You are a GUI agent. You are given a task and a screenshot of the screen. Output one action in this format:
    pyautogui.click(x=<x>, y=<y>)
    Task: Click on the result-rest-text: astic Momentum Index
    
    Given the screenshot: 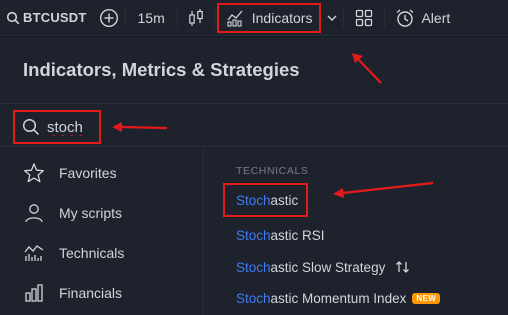 What is the action you would take?
    pyautogui.click(x=338, y=298)
    